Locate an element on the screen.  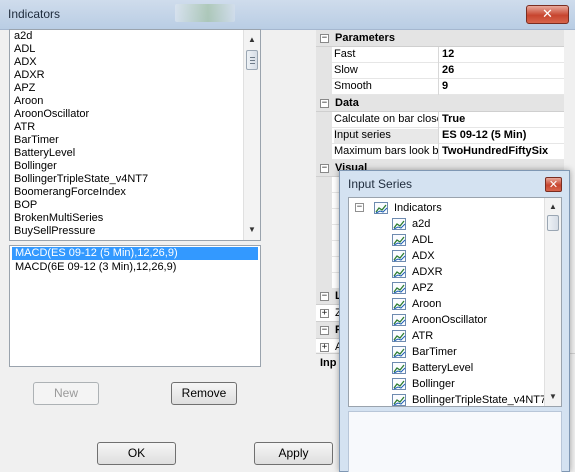
window-title: Indicators is located at coordinates (34, 14).